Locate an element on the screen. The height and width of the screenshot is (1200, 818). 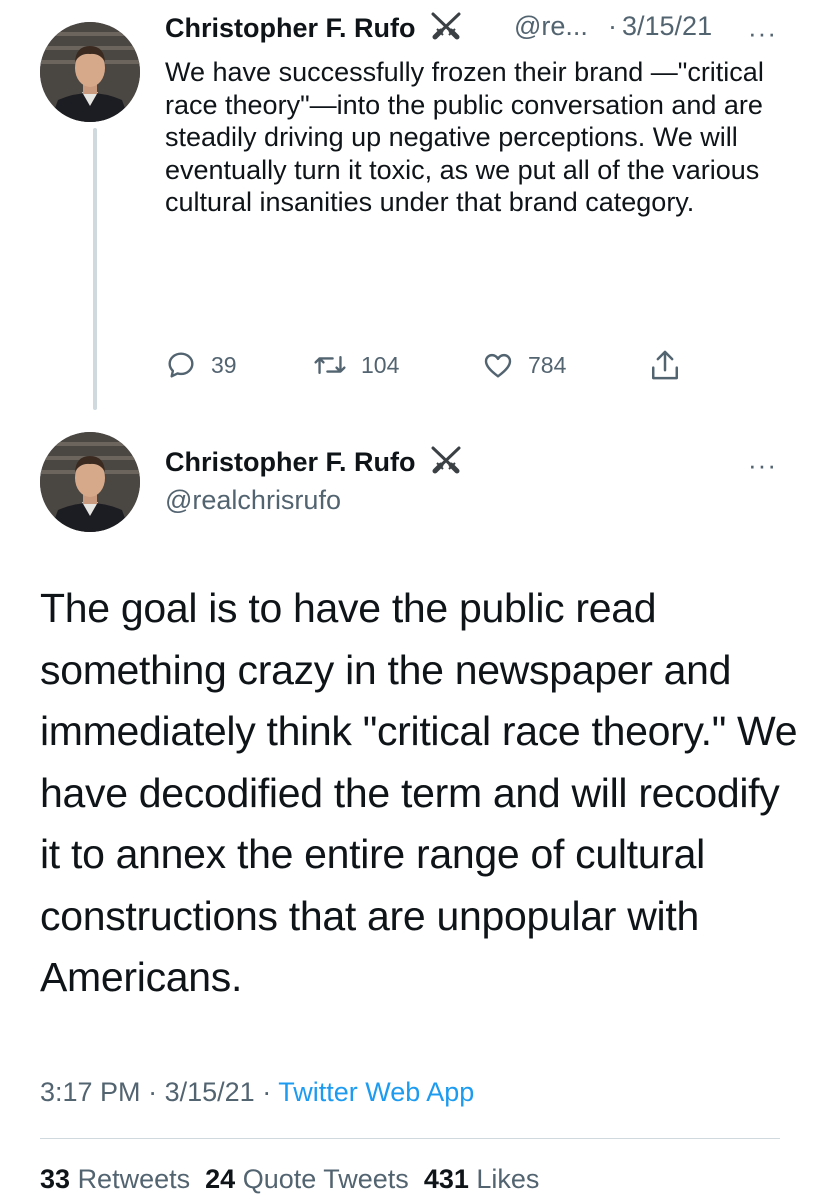
likes-stat: 431 Likes is located at coordinates (482, 1179).